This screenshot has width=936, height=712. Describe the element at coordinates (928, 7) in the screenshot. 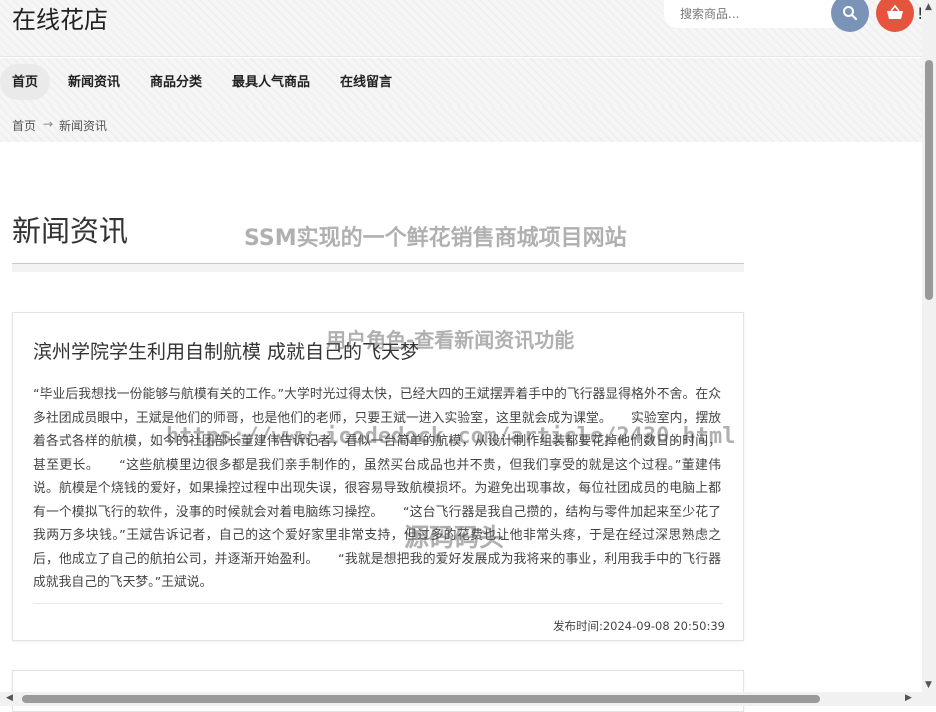

I see `scroll-up-icon: ▲` at that location.